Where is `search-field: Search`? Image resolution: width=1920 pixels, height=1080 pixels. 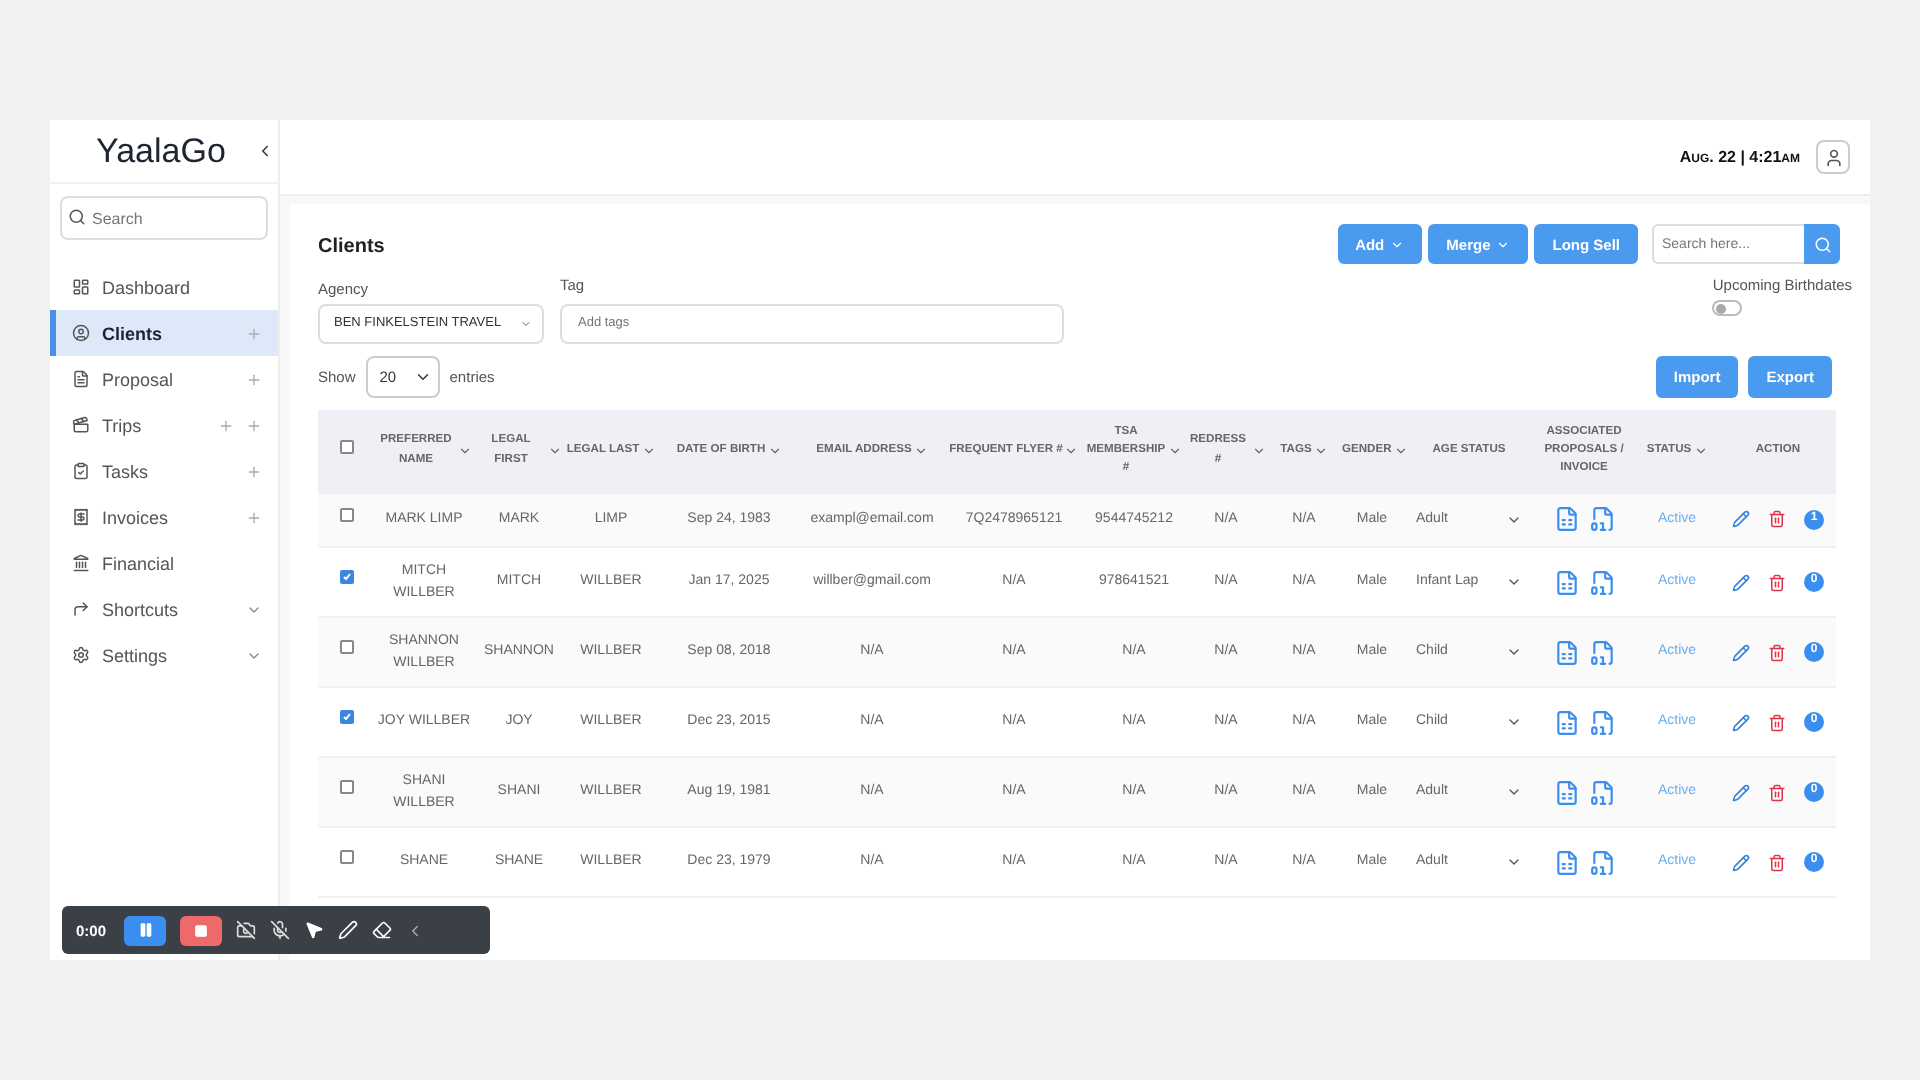
search-field: Search is located at coordinates (164, 218).